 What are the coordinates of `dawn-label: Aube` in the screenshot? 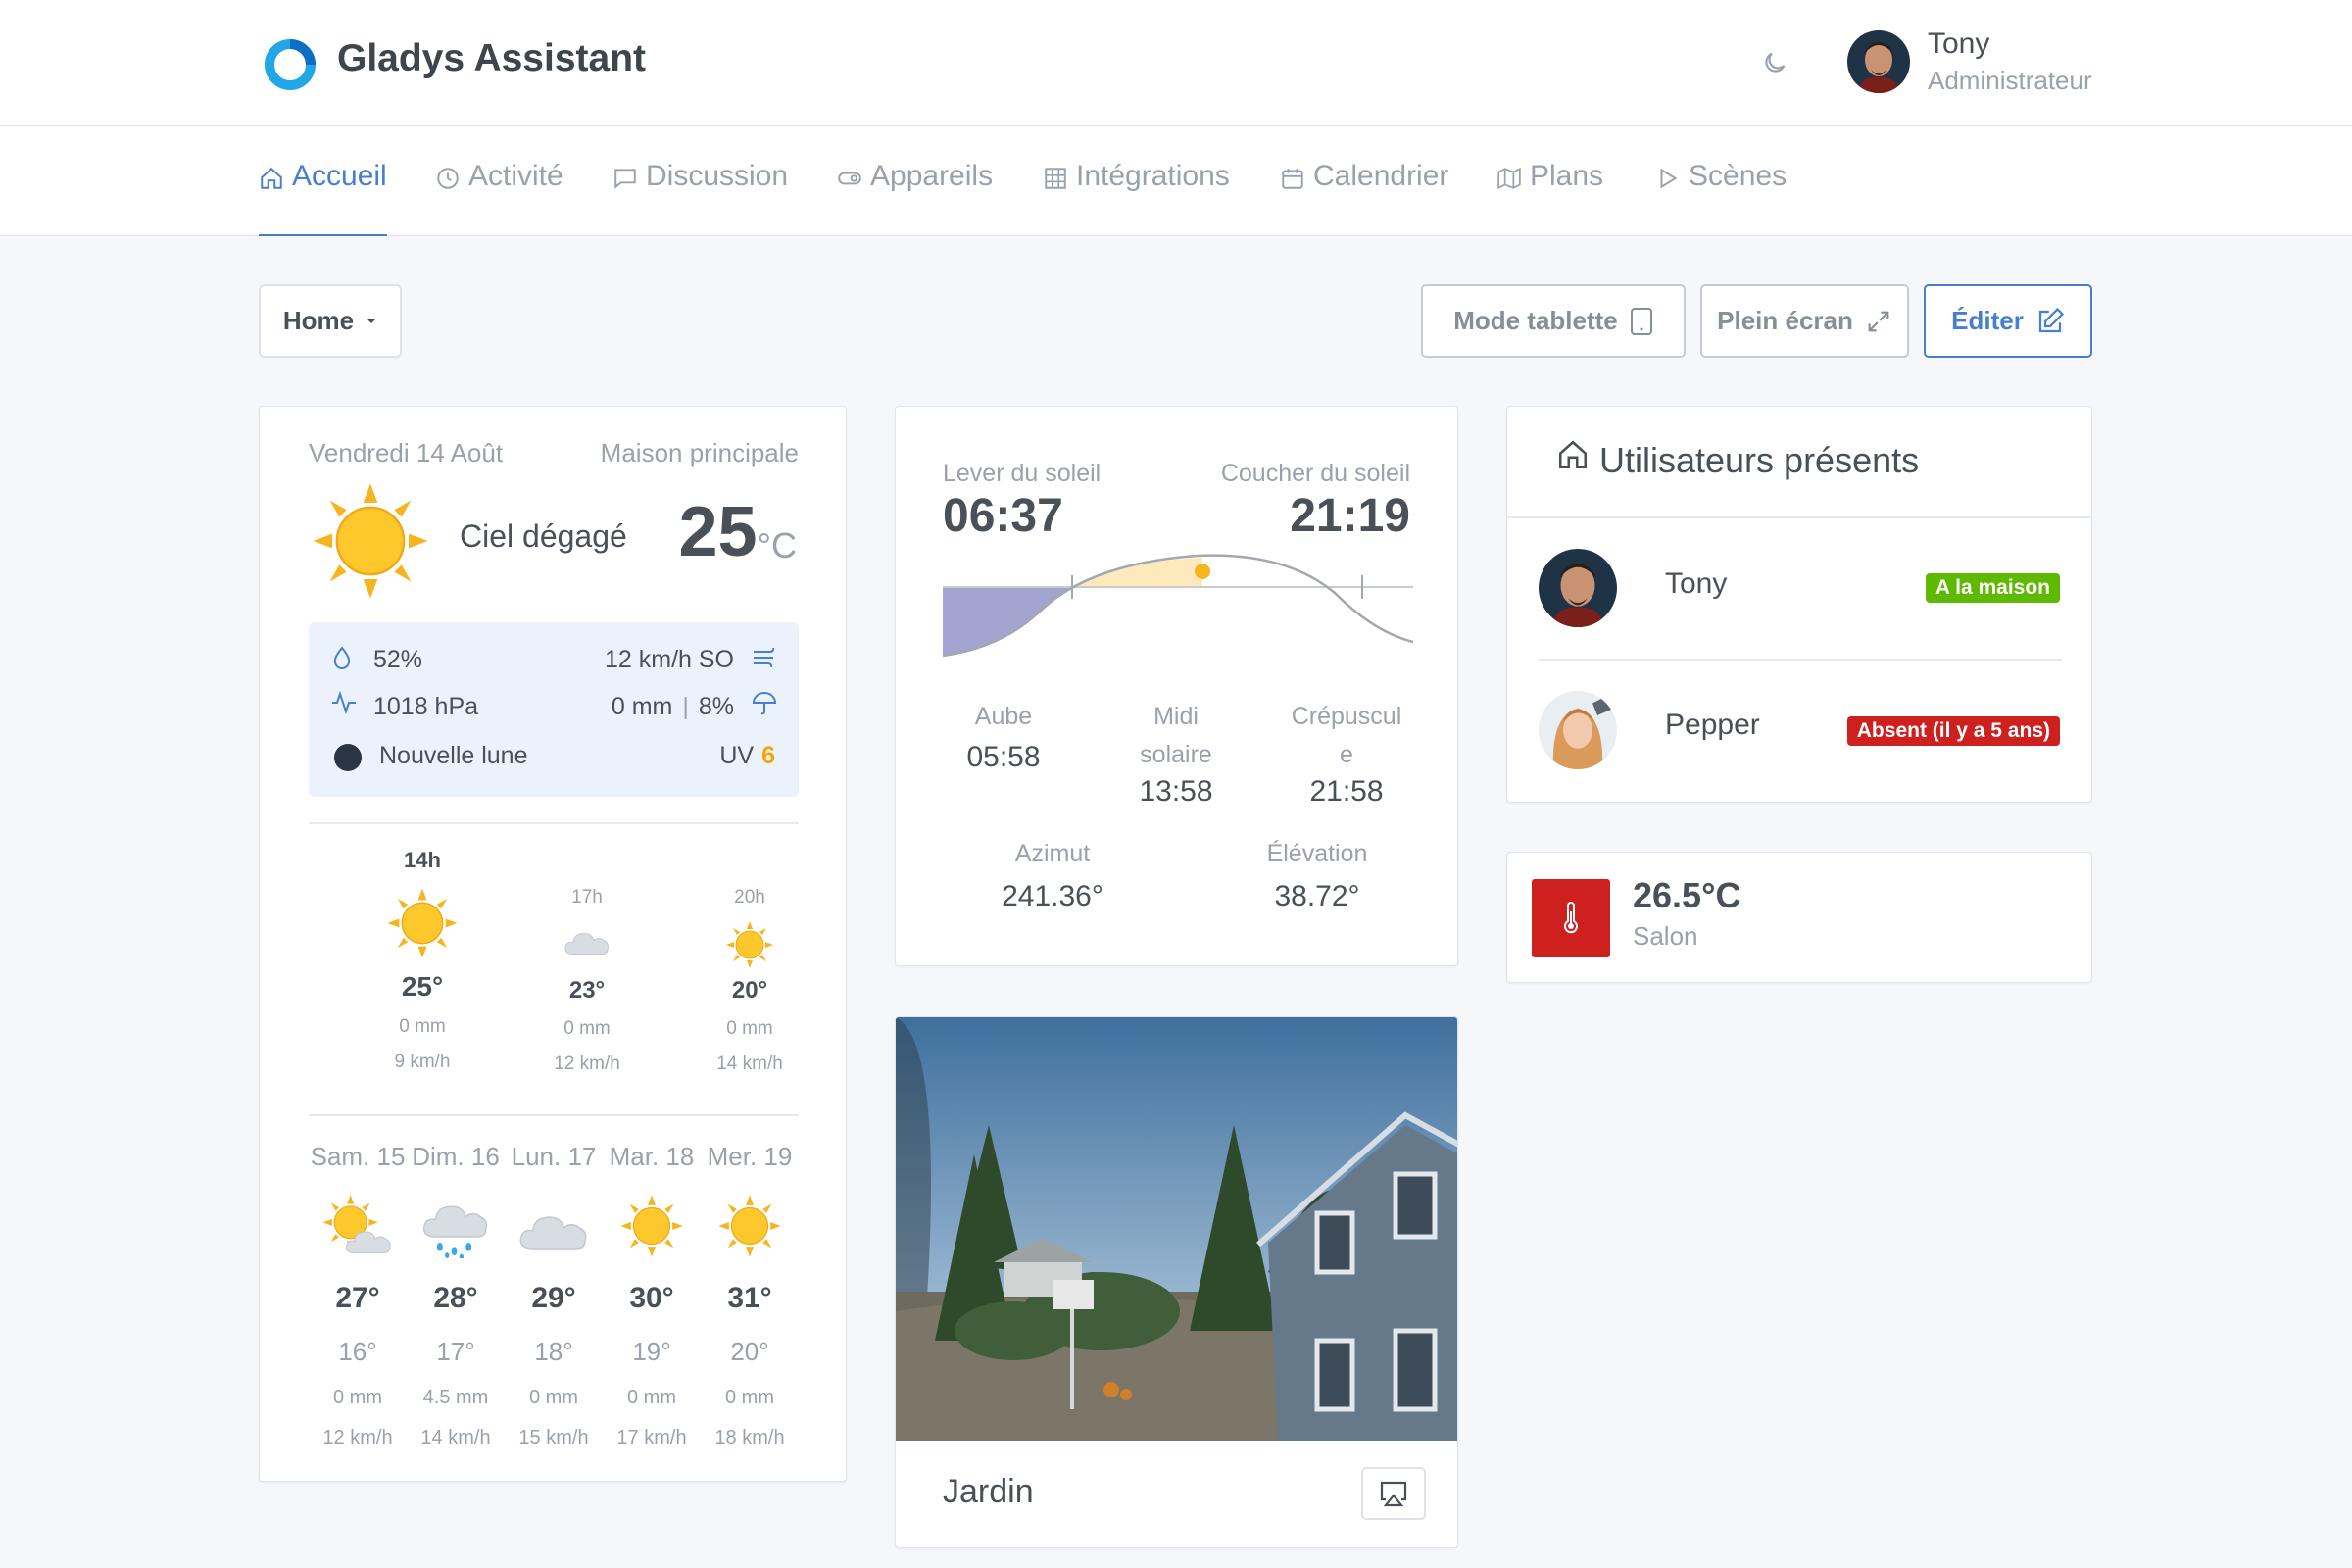 It's located at (1003, 716).